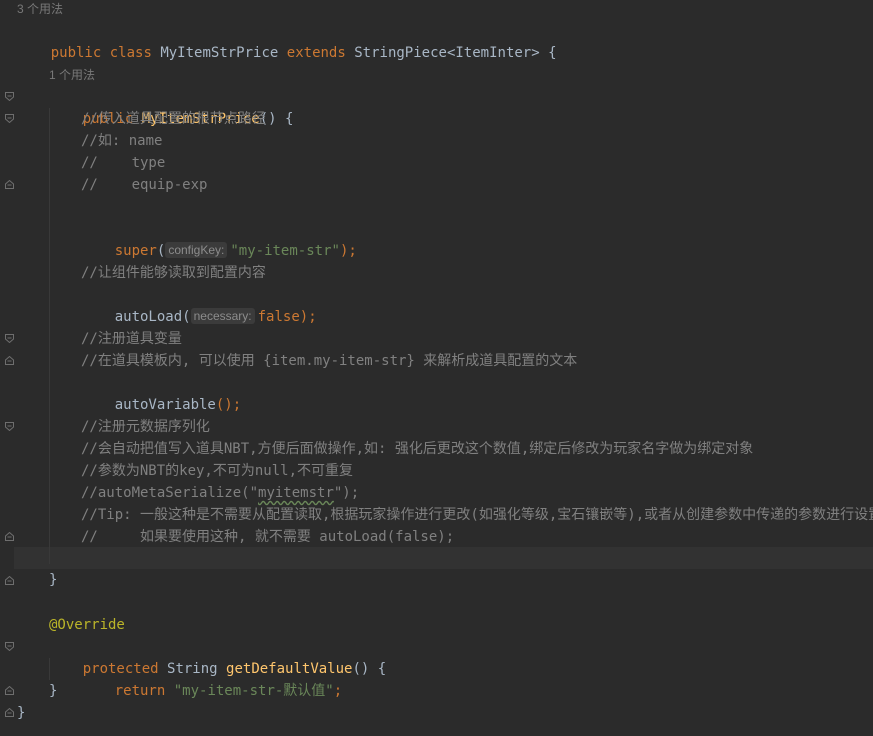  I want to click on keyword: extends, so click(316, 53).